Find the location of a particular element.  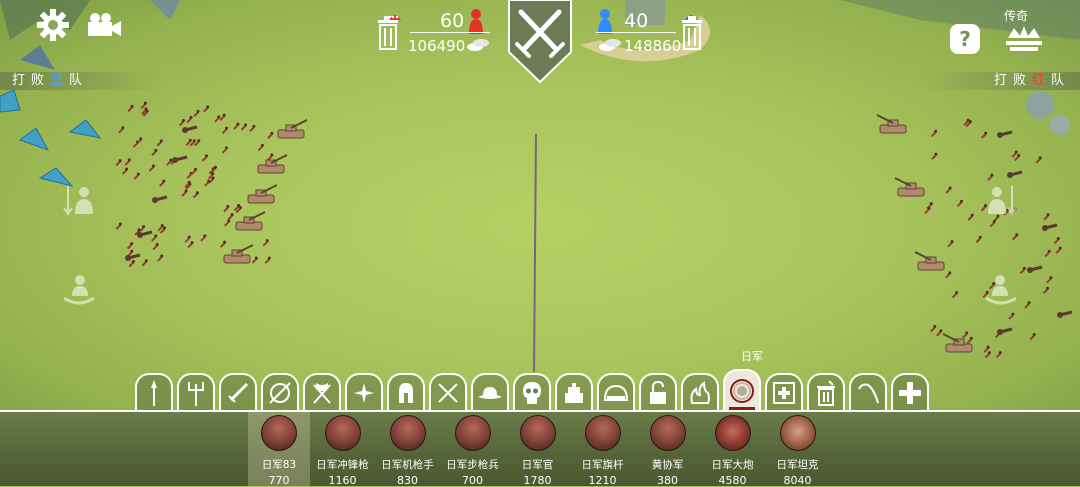

tab-wild-west is located at coordinates (490, 391).